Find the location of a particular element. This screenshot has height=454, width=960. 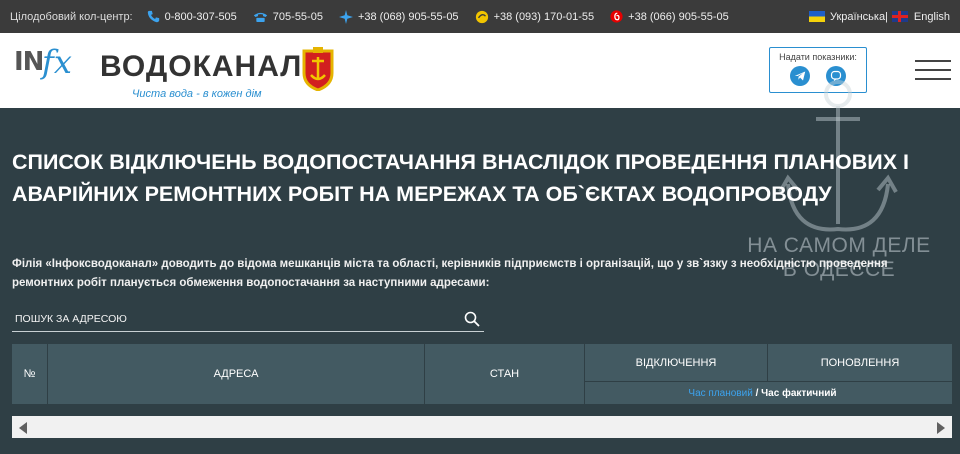

phone-link-landline: 705-55-05 is located at coordinates (288, 17).